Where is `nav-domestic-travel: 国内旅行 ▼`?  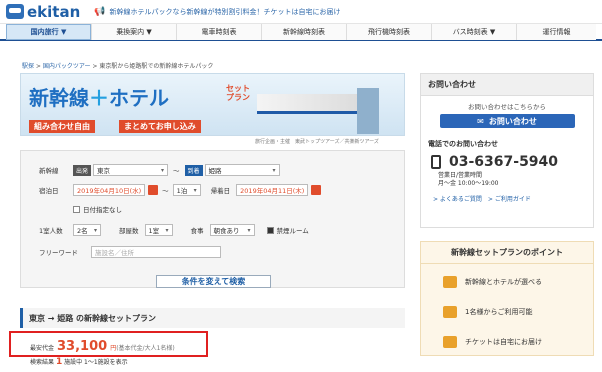 nav-domestic-travel: 国内旅行 ▼ is located at coordinates (48, 32).